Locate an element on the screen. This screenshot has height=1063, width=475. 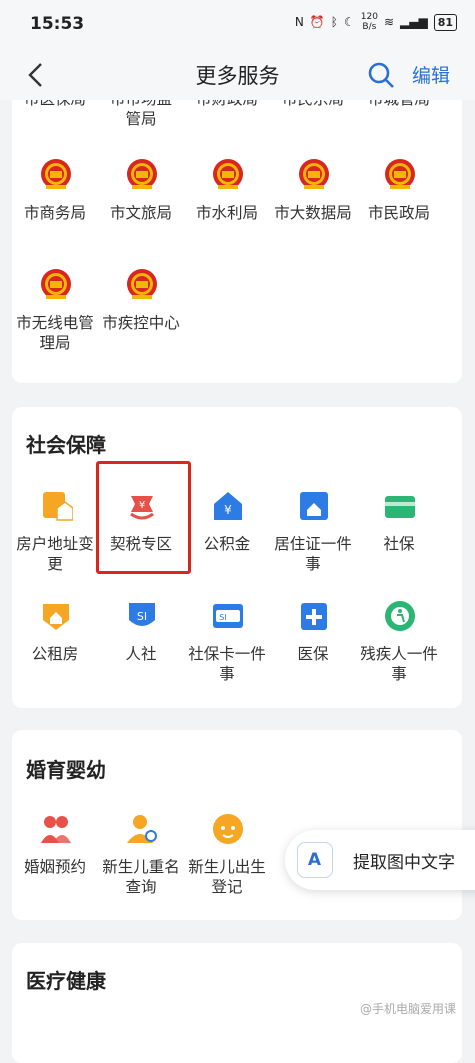
service-item-label: 市疾控中心 is located at coordinates (141, 323).